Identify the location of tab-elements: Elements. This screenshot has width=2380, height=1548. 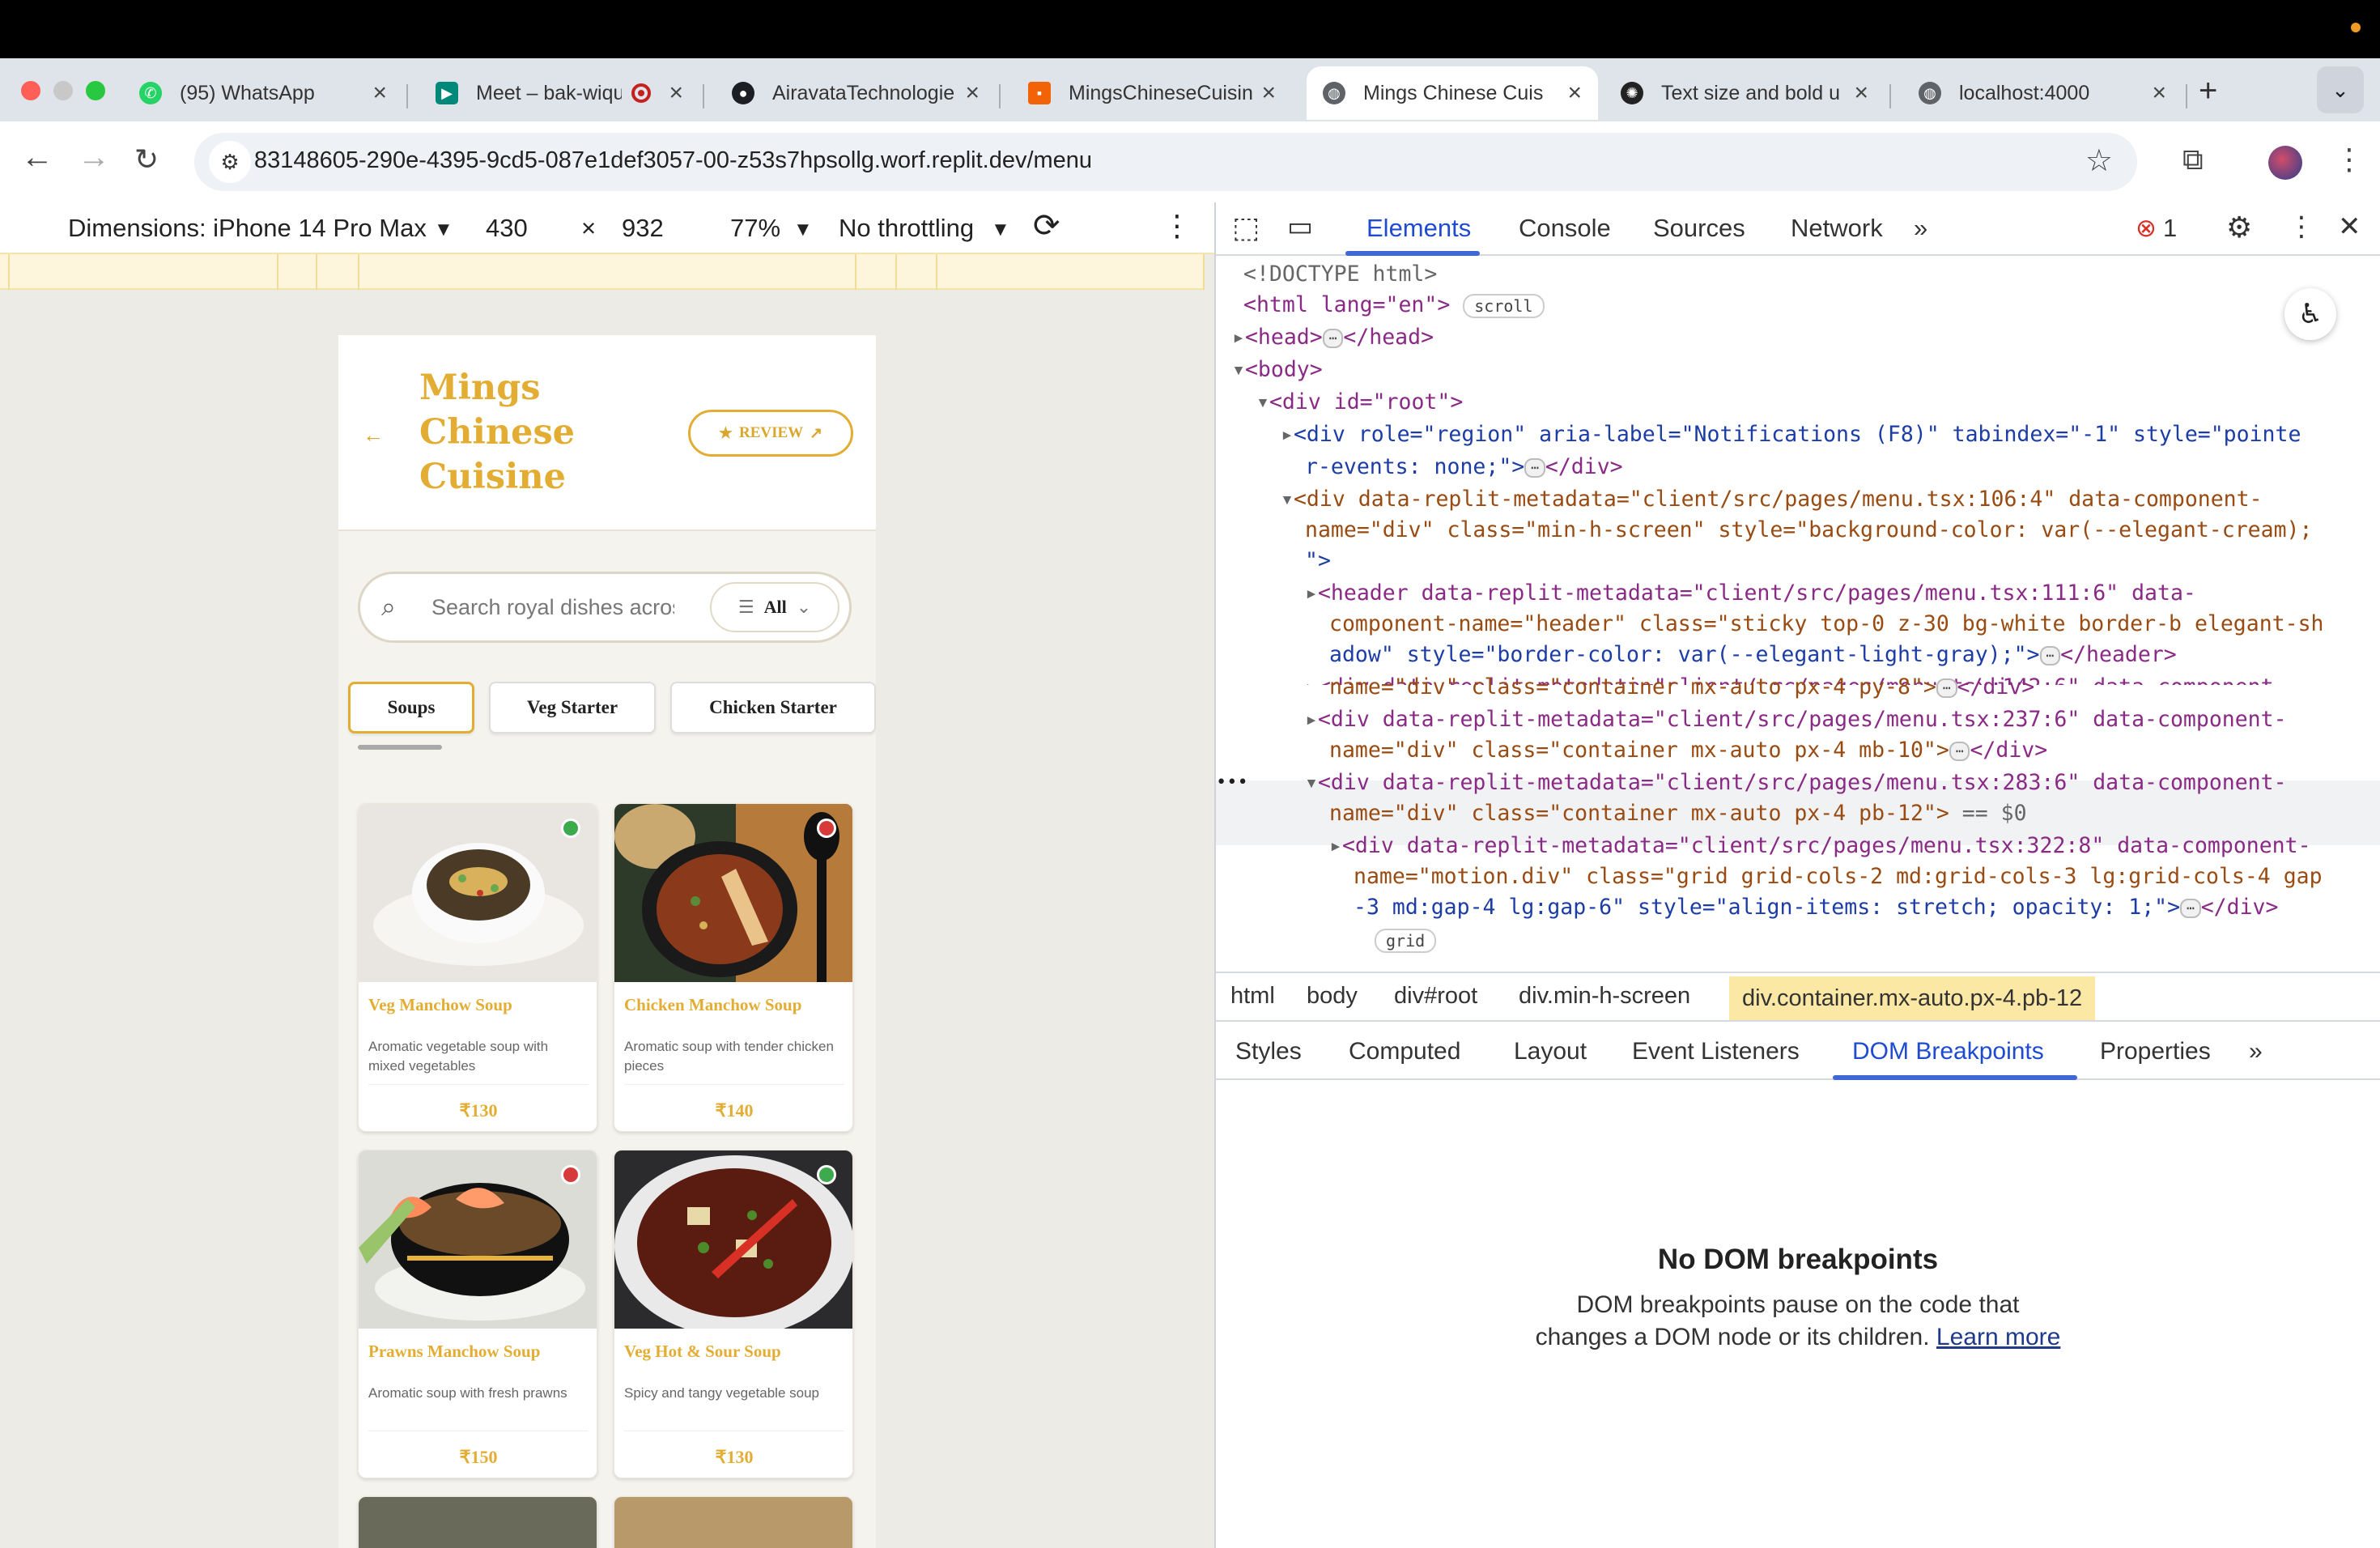
(1418, 228).